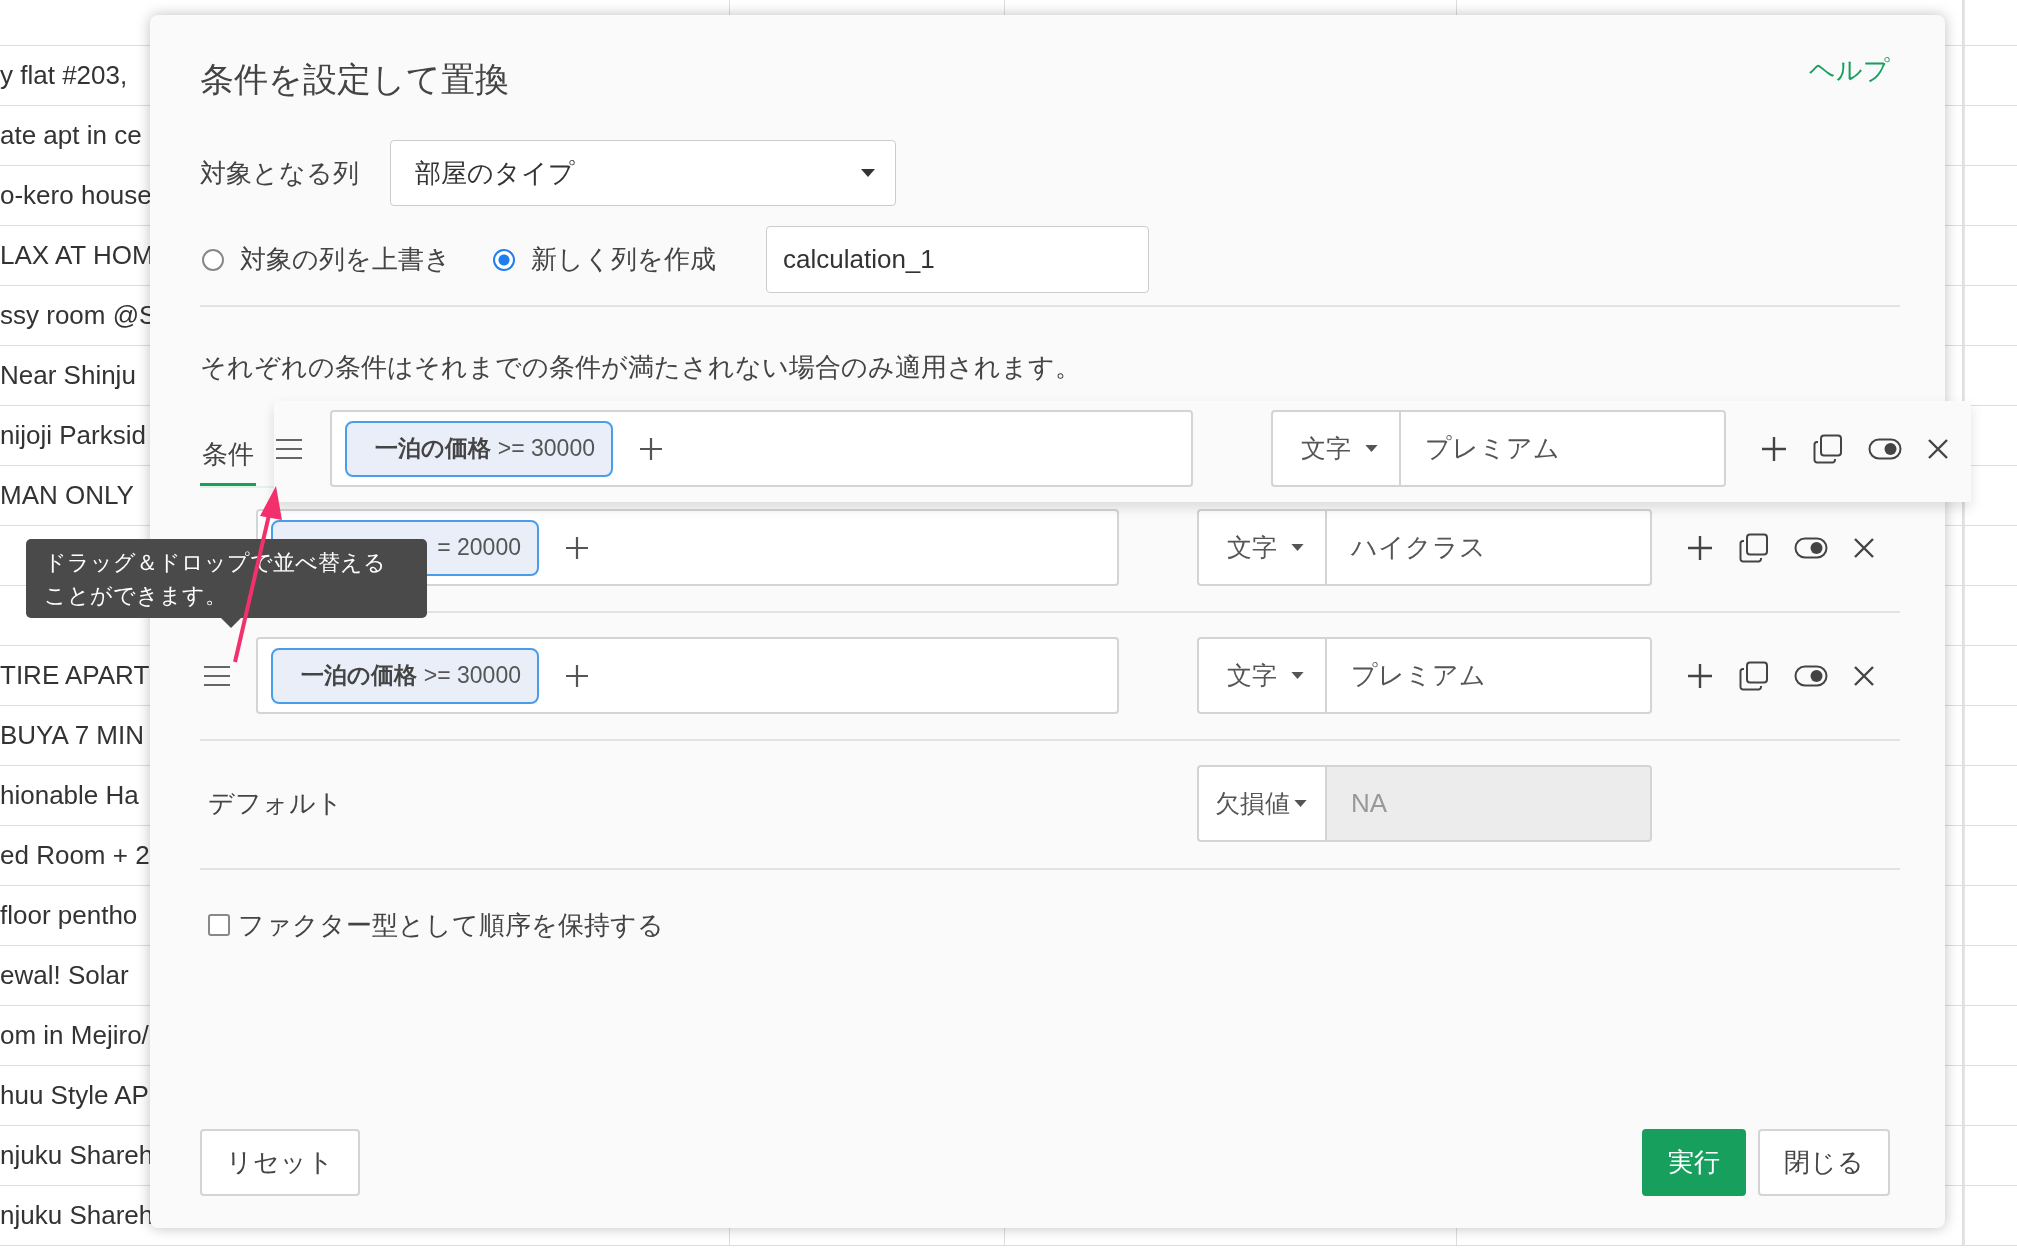 This screenshot has width=2017, height=1249. What do you see at coordinates (280, 173) in the screenshot?
I see `field-label: 対象となる列` at bounding box center [280, 173].